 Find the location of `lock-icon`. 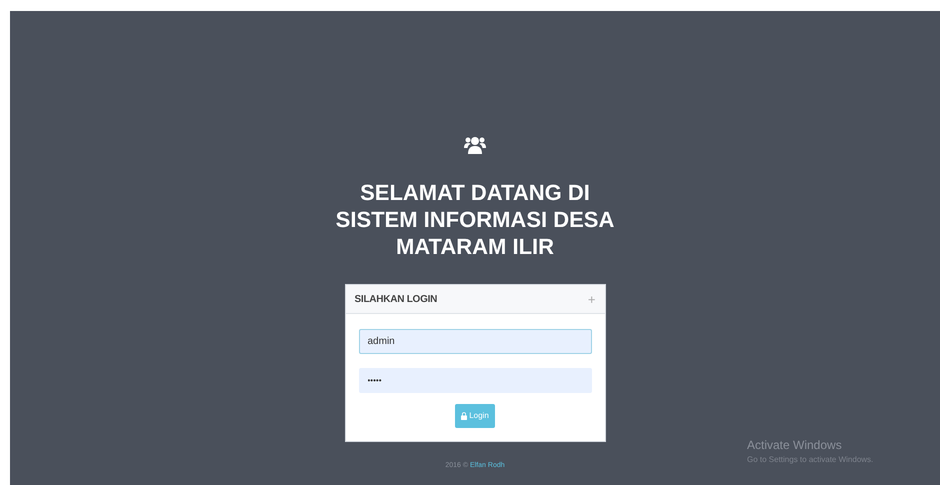

lock-icon is located at coordinates (464, 416).